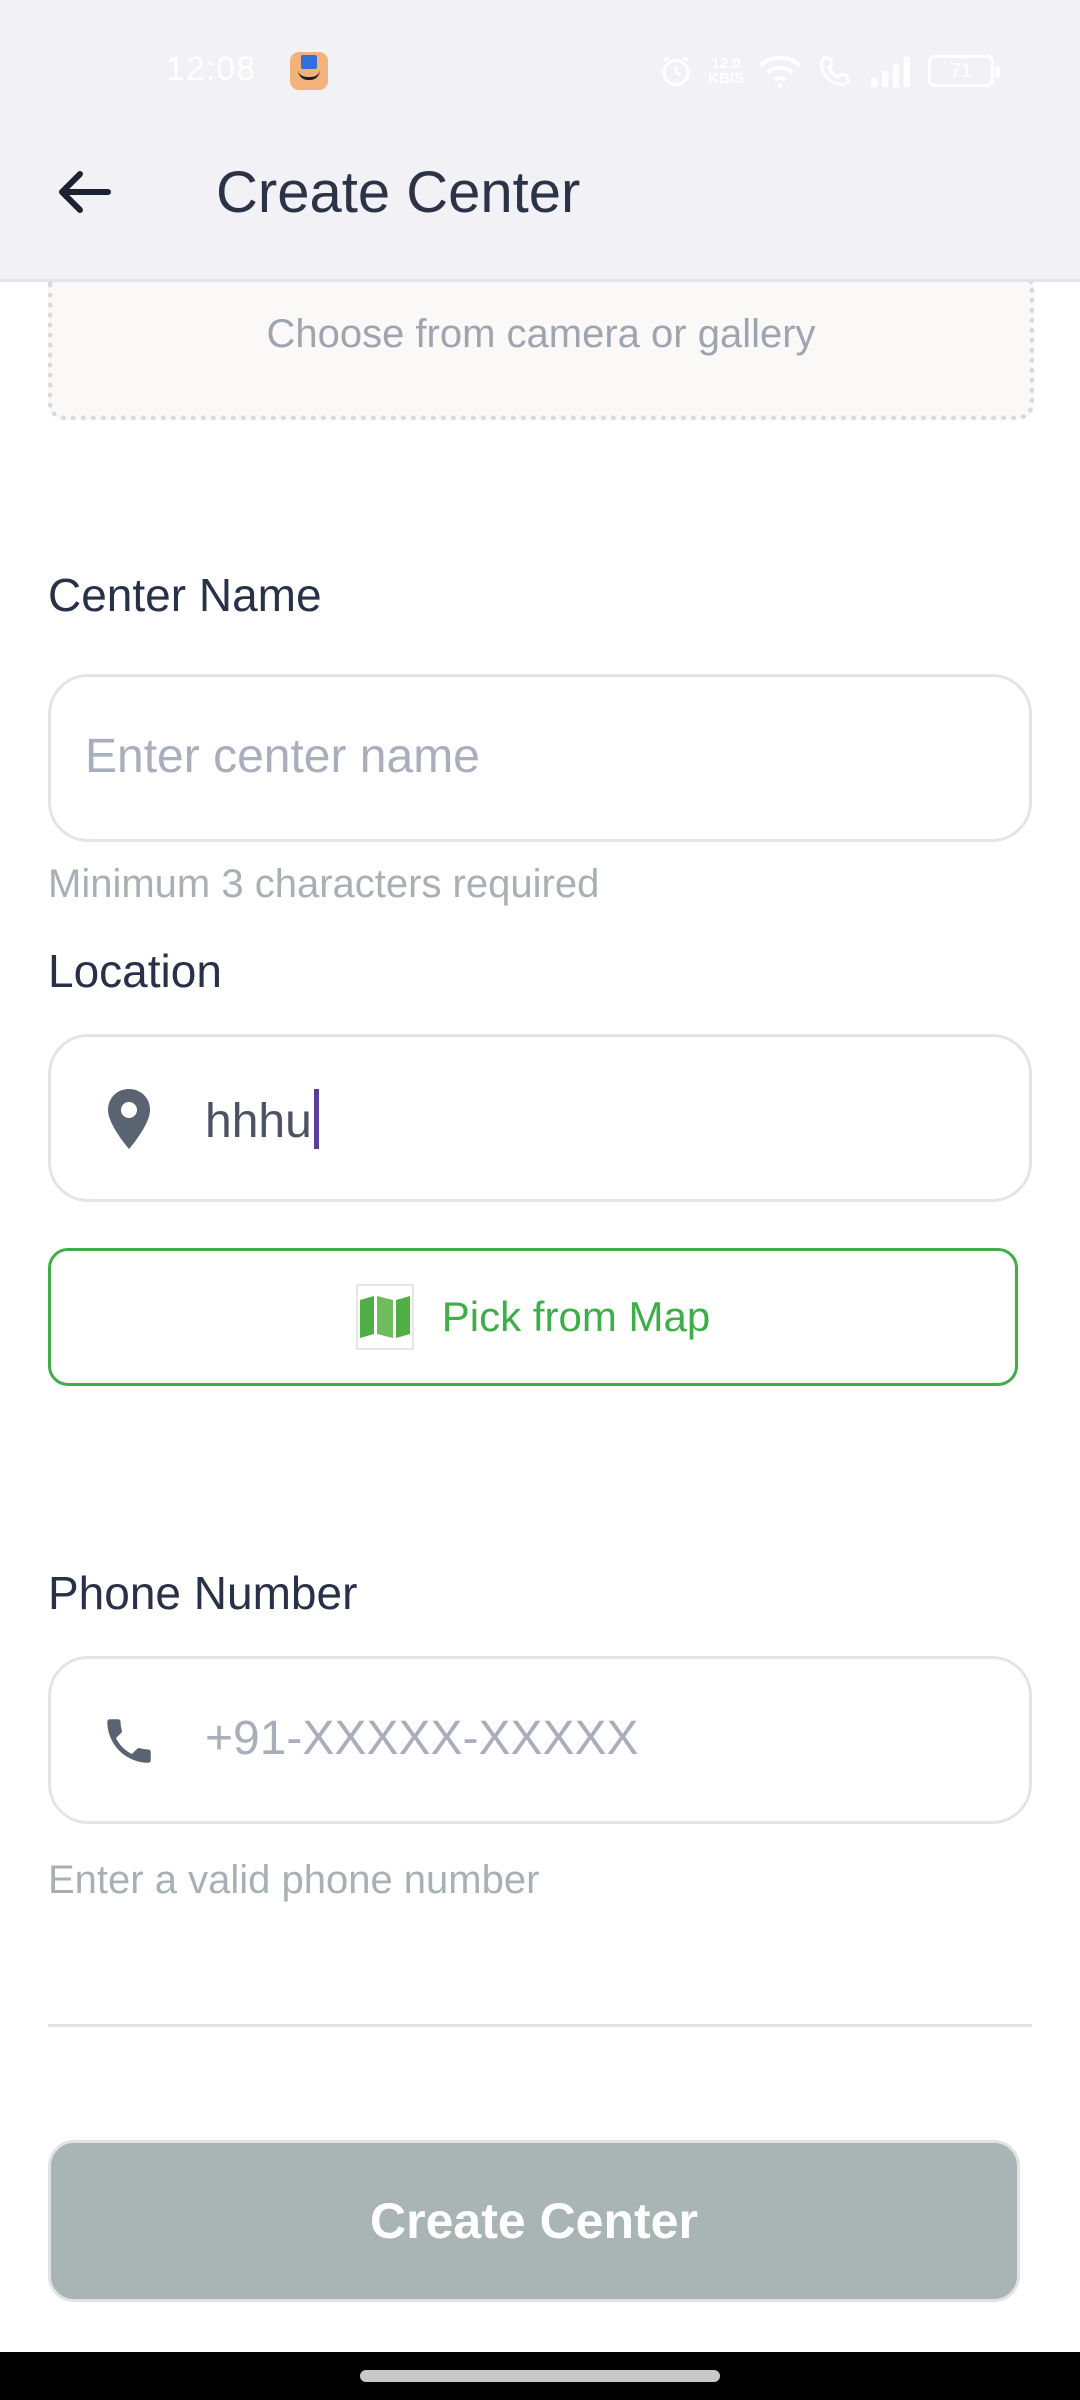  What do you see at coordinates (541, 334) in the screenshot?
I see `upload-hint: Choose from camera or gallery` at bounding box center [541, 334].